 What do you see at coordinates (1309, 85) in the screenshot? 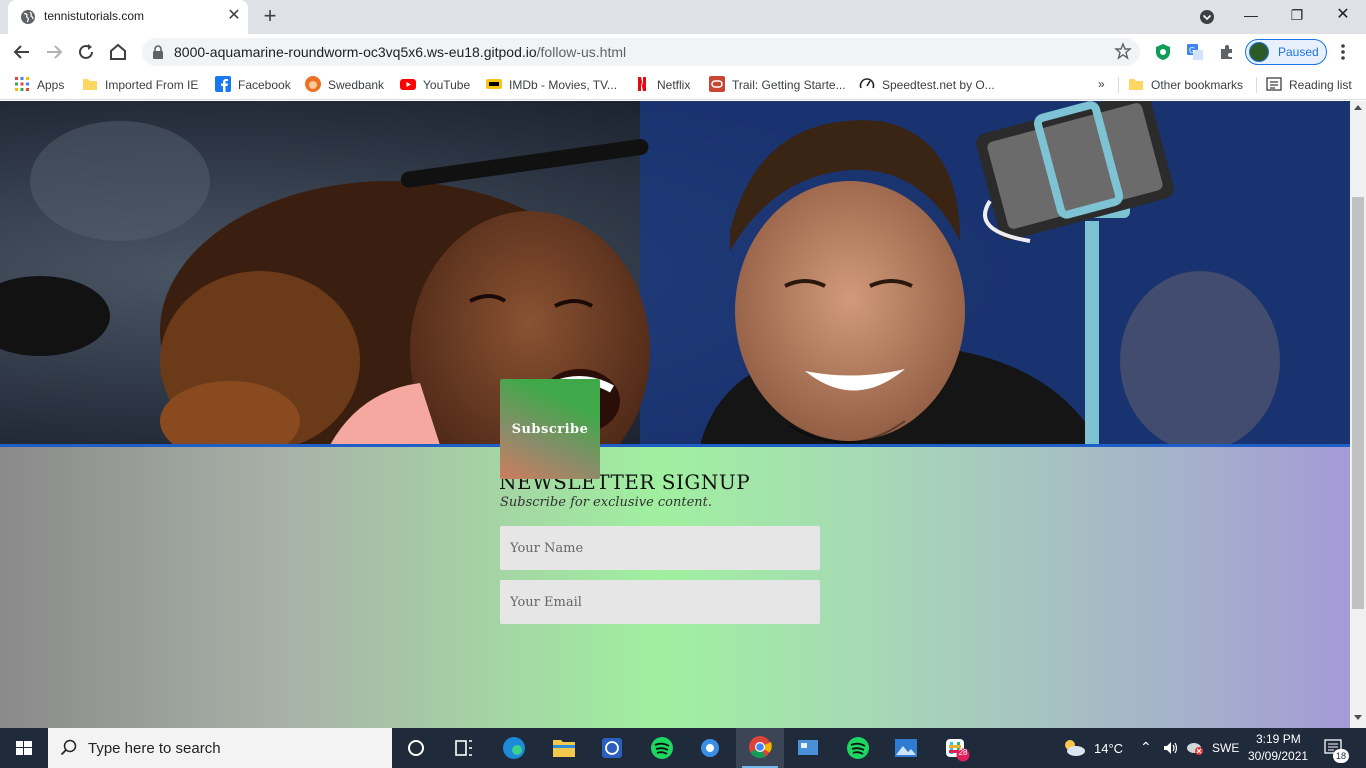
I see `reading-list-button: Reading list` at bounding box center [1309, 85].